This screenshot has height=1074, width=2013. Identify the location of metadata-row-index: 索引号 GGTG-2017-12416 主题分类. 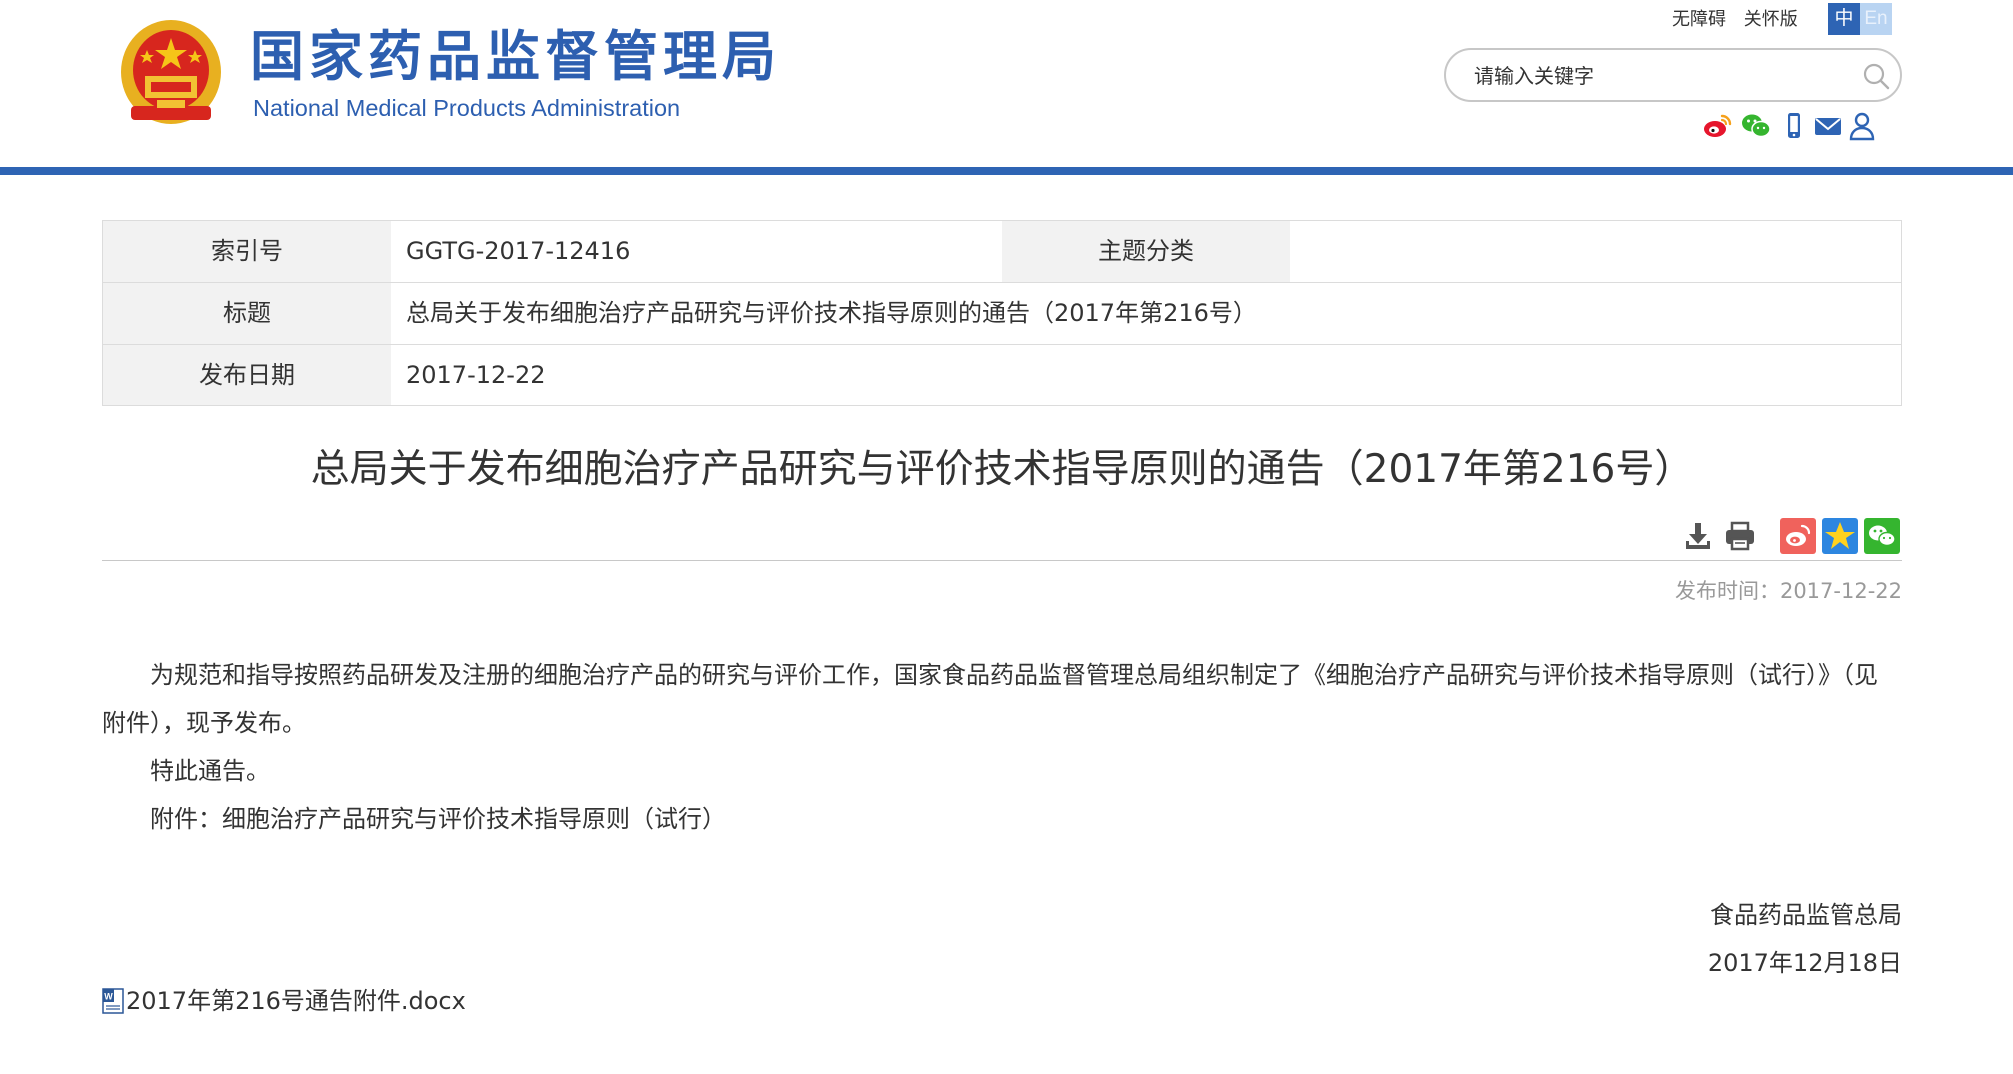
(1002, 252).